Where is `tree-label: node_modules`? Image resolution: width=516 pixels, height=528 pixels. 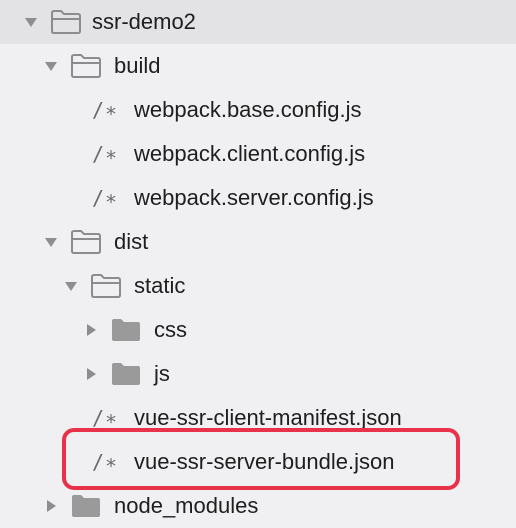 tree-label: node_modules is located at coordinates (186, 505).